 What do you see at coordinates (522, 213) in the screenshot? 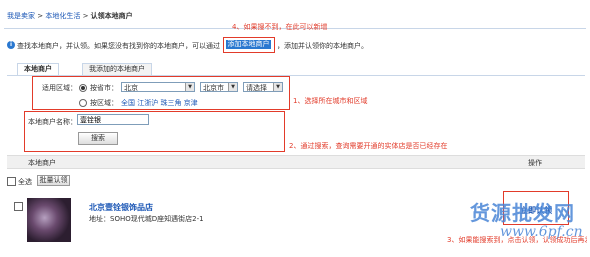
I see `watermark-title: 货源批发网` at bounding box center [522, 213].